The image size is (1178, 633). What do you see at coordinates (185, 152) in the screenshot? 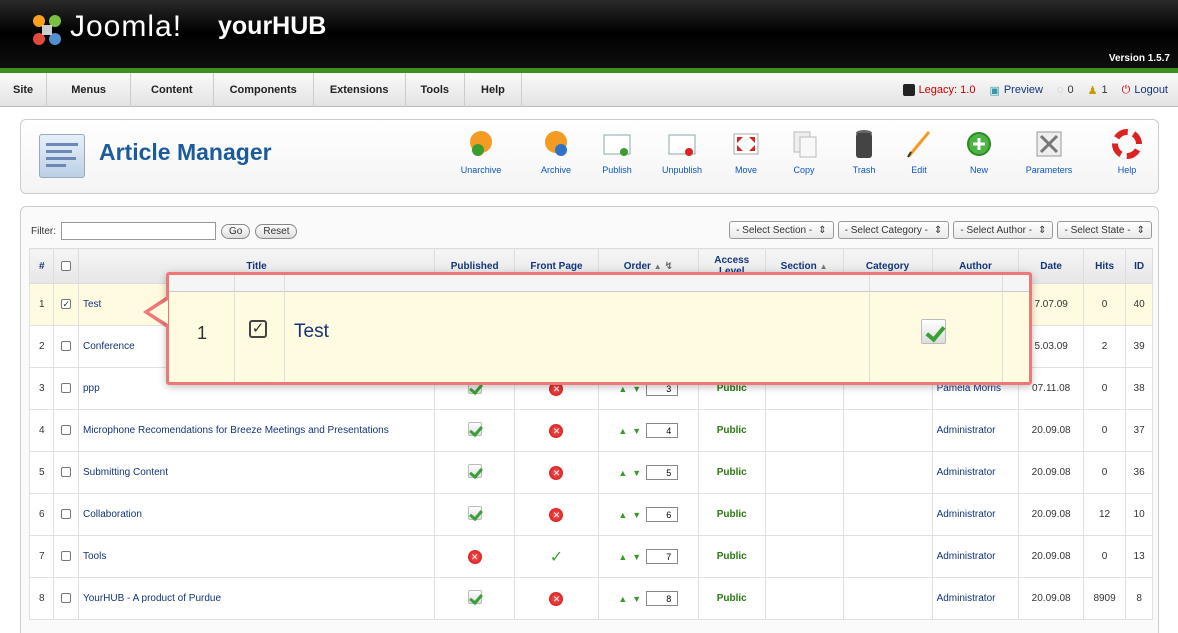
I see `page-title: Article Manager` at bounding box center [185, 152].